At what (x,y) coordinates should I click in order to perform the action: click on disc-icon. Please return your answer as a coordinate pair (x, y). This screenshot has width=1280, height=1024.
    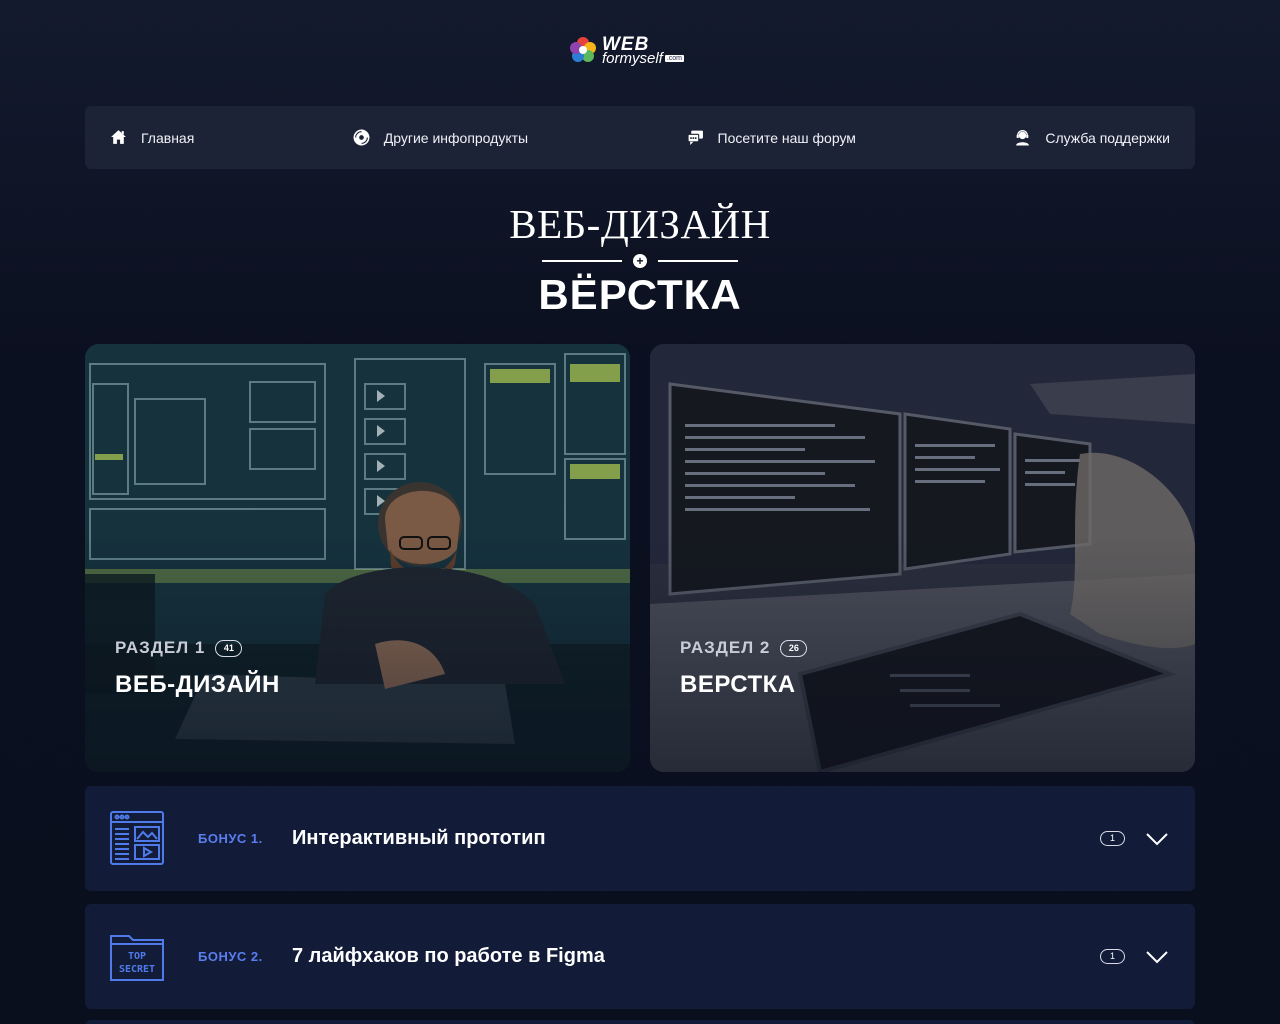
    Looking at the image, I should click on (361, 137).